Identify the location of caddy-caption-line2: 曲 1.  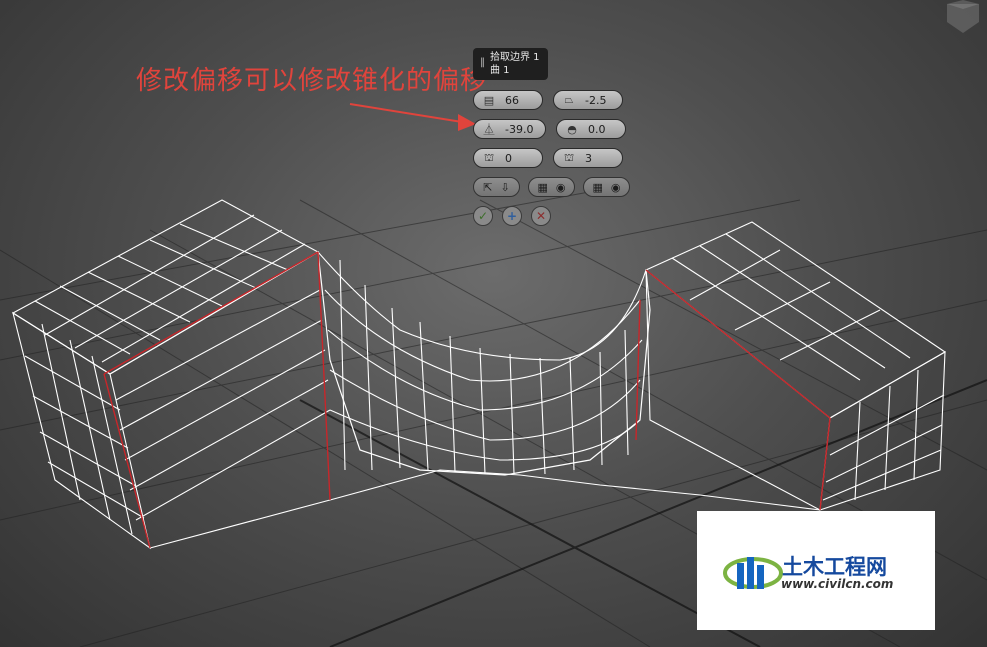
(500, 70).